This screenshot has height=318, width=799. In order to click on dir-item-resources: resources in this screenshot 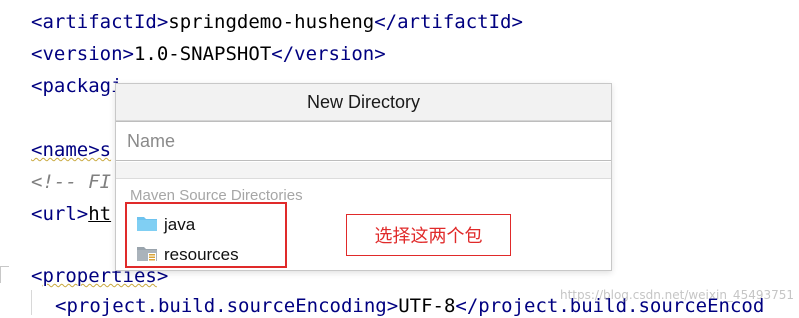, I will do `click(187, 255)`.